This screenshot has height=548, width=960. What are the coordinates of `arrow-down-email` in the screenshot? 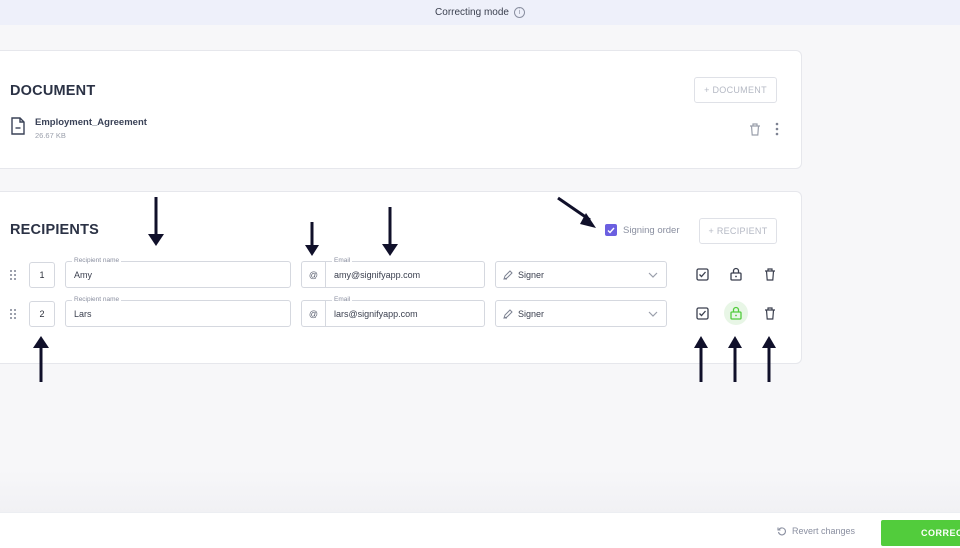 It's located at (390, 231).